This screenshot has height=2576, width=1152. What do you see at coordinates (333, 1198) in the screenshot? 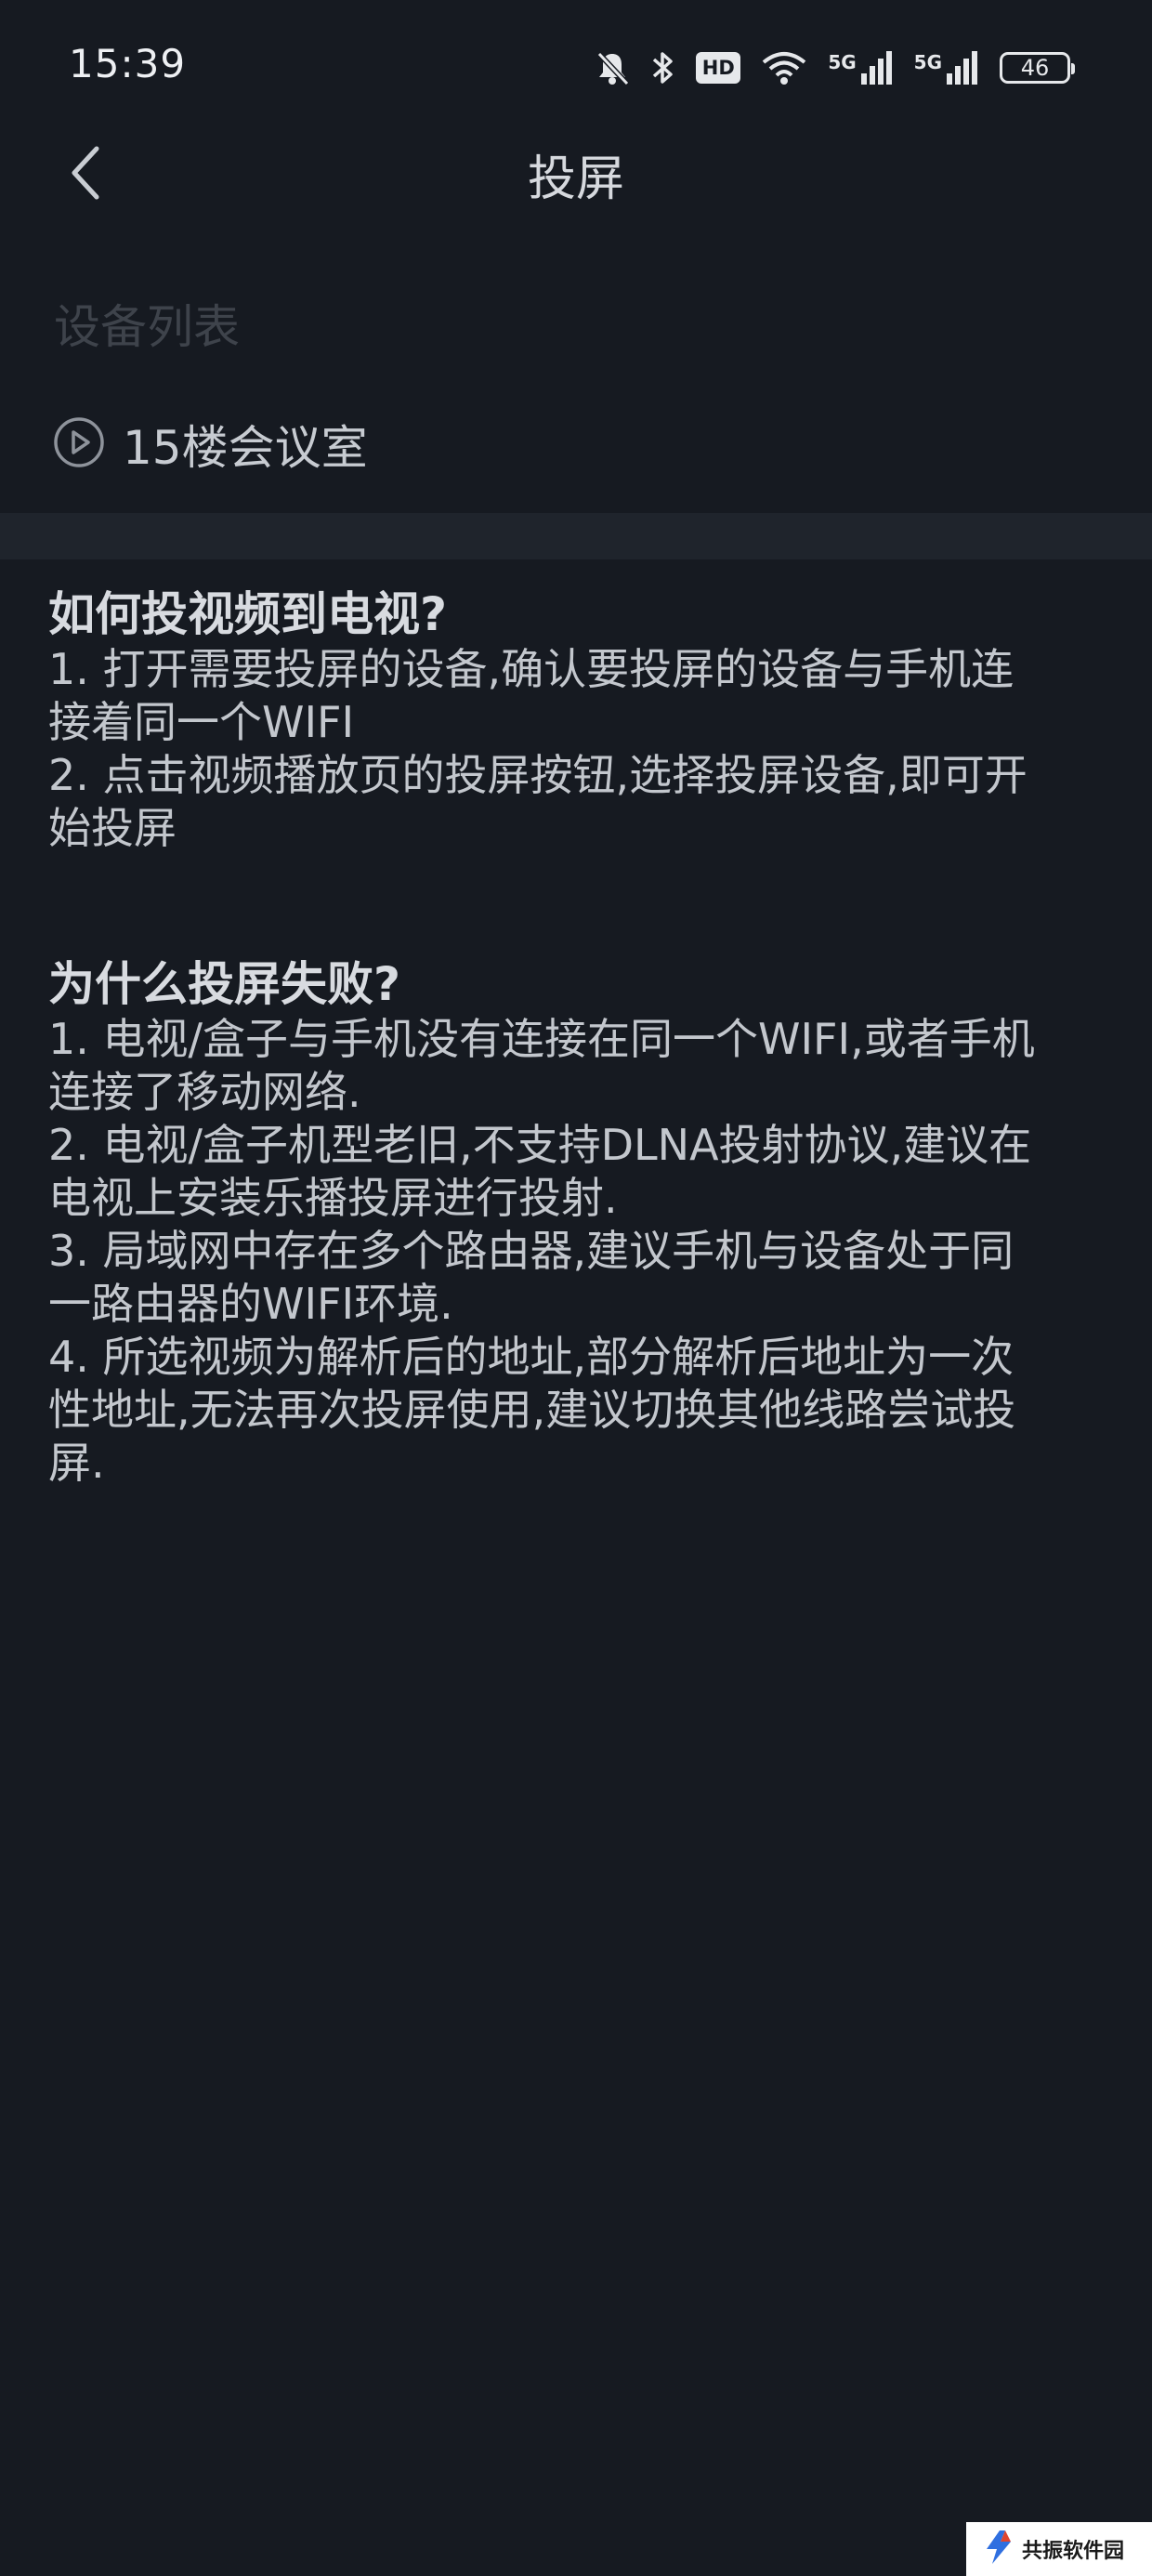
I see `help-line: 电视上安装乐播投屏进行投射.` at bounding box center [333, 1198].